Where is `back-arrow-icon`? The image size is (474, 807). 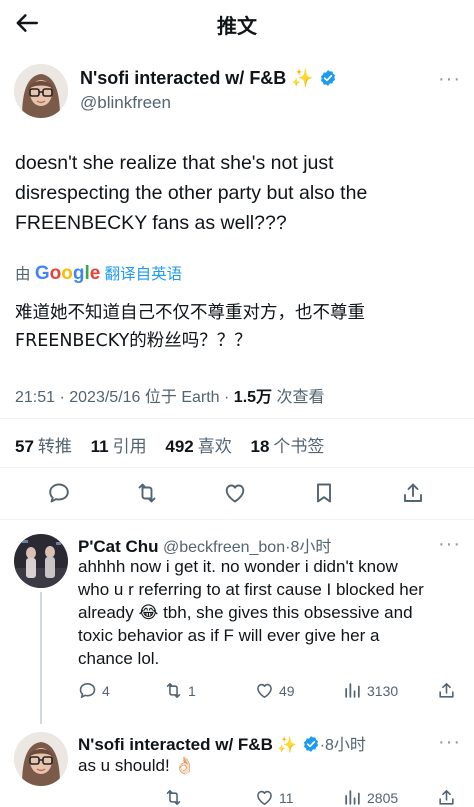
back-arrow-icon is located at coordinates (27, 23).